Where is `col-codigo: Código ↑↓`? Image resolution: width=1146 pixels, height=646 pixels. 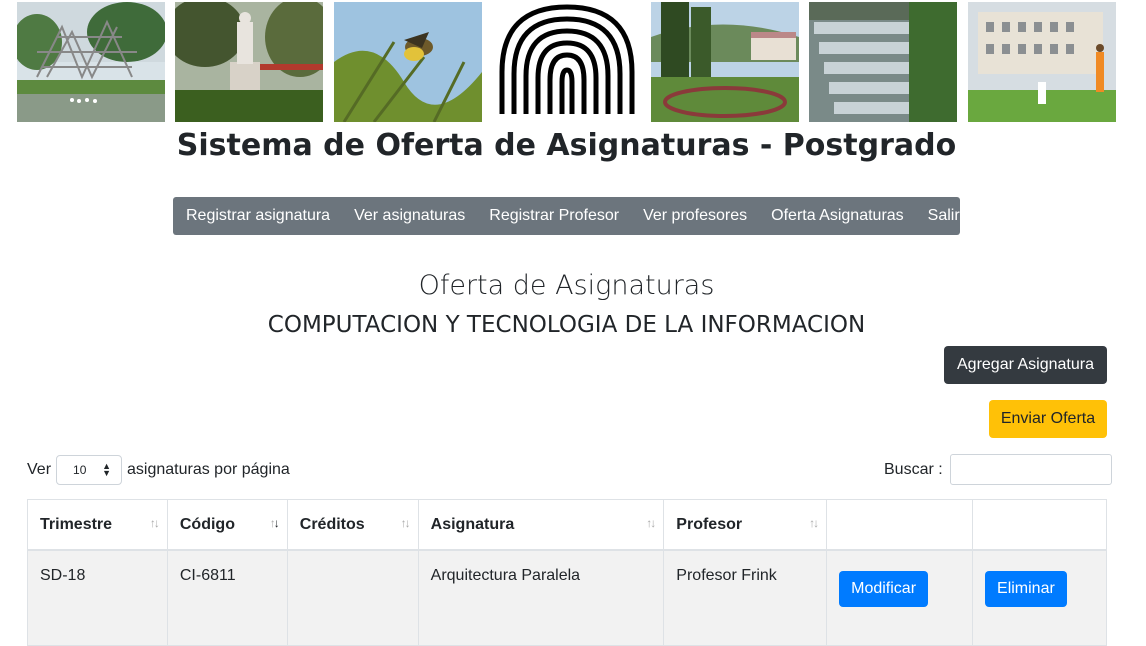
col-codigo: Código ↑↓ is located at coordinates (227, 525).